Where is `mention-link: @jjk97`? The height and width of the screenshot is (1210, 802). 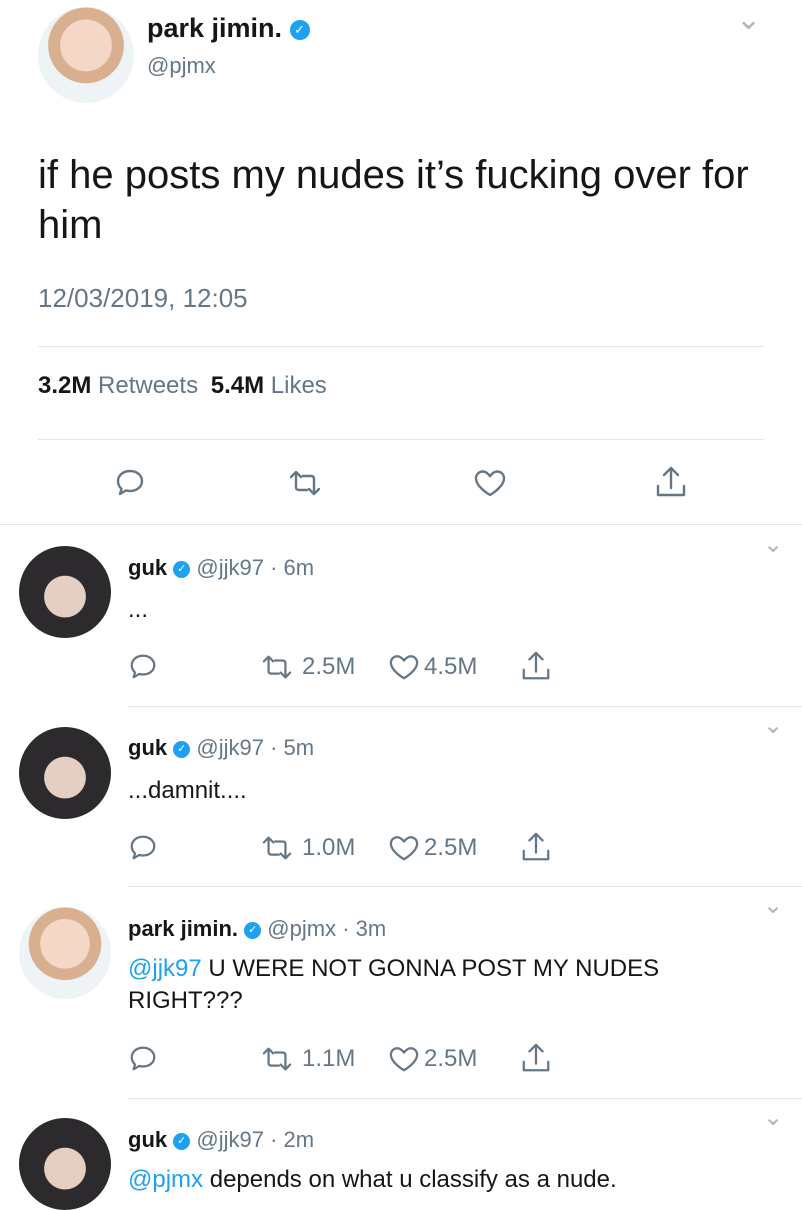
mention-link: @jjk97 is located at coordinates (165, 968).